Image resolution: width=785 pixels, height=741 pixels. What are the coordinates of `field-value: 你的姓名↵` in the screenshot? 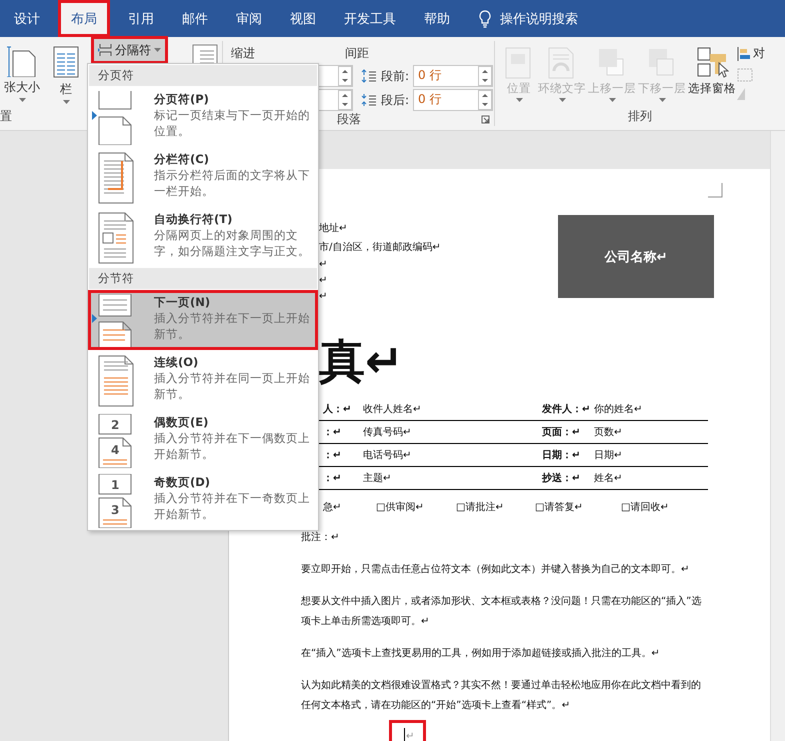 It's located at (619, 409).